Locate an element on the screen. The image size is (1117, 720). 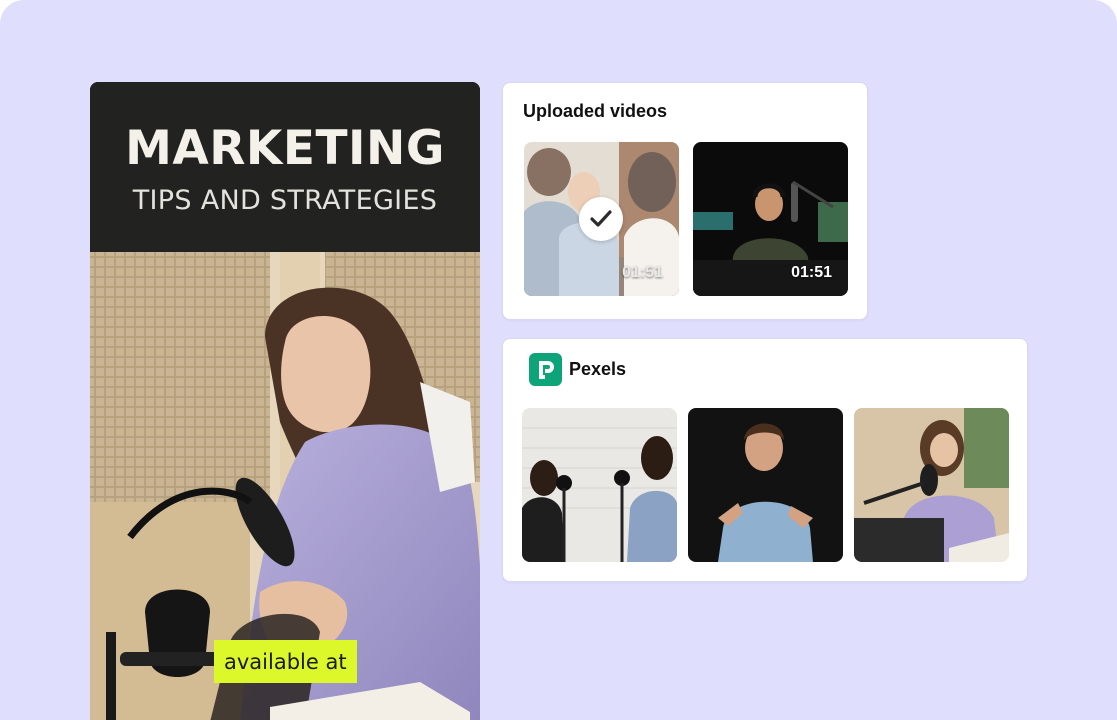
uploaded-videos-title: Uploaded videos is located at coordinates (595, 111).